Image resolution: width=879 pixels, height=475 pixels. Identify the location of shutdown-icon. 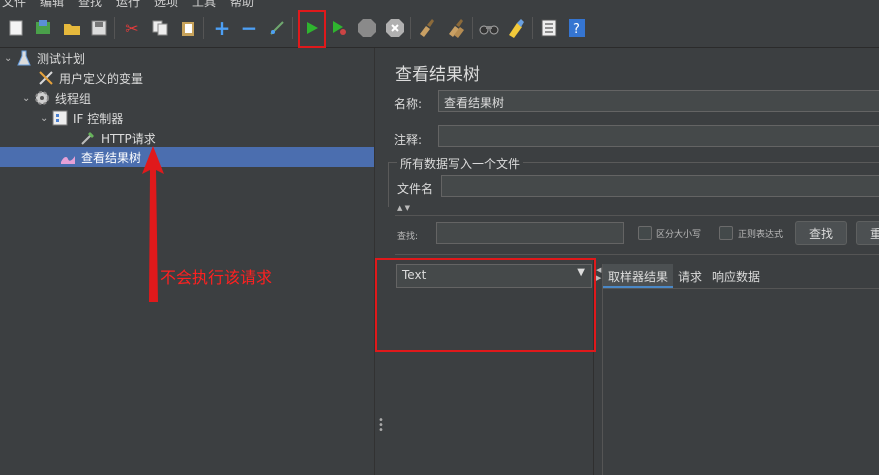
(395, 28).